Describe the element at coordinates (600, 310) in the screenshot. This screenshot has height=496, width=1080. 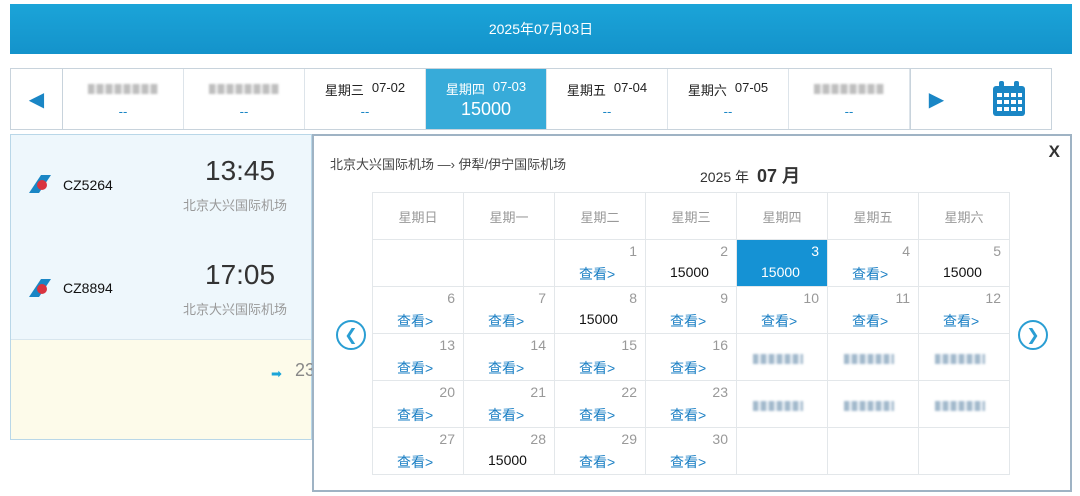
I see `calendar-day-cell: 8 15000` at that location.